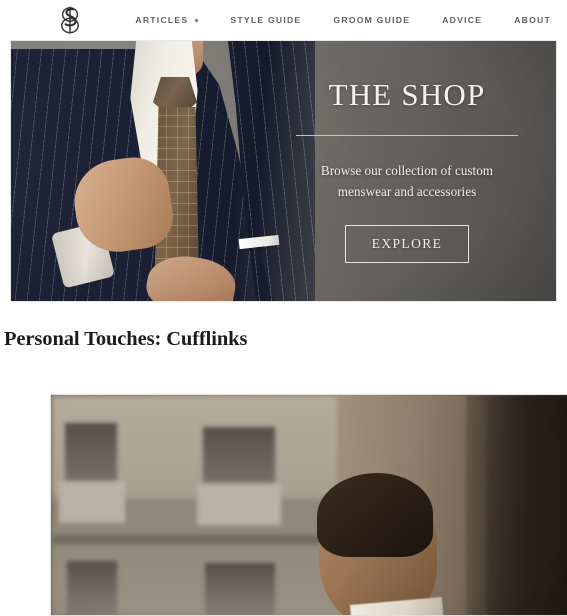  Describe the element at coordinates (407, 94) in the screenshot. I see `hero-title: THE SHOP` at that location.